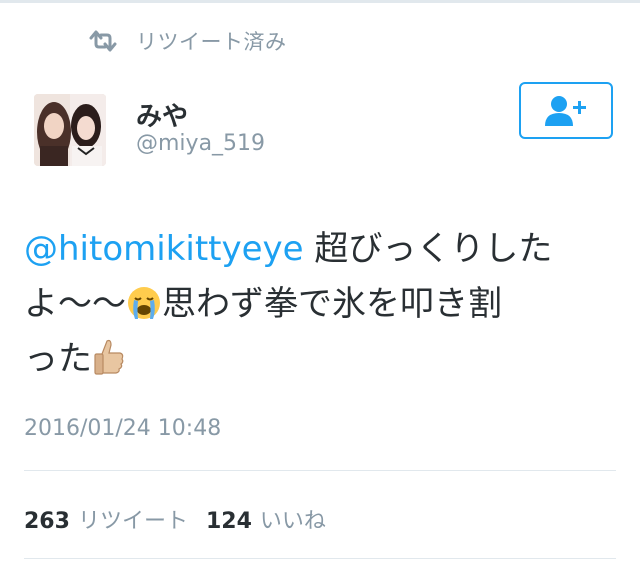 The width and height of the screenshot is (640, 576). Describe the element at coordinates (75, 304) in the screenshot. I see `tweet-text-part: よ～～` at that location.